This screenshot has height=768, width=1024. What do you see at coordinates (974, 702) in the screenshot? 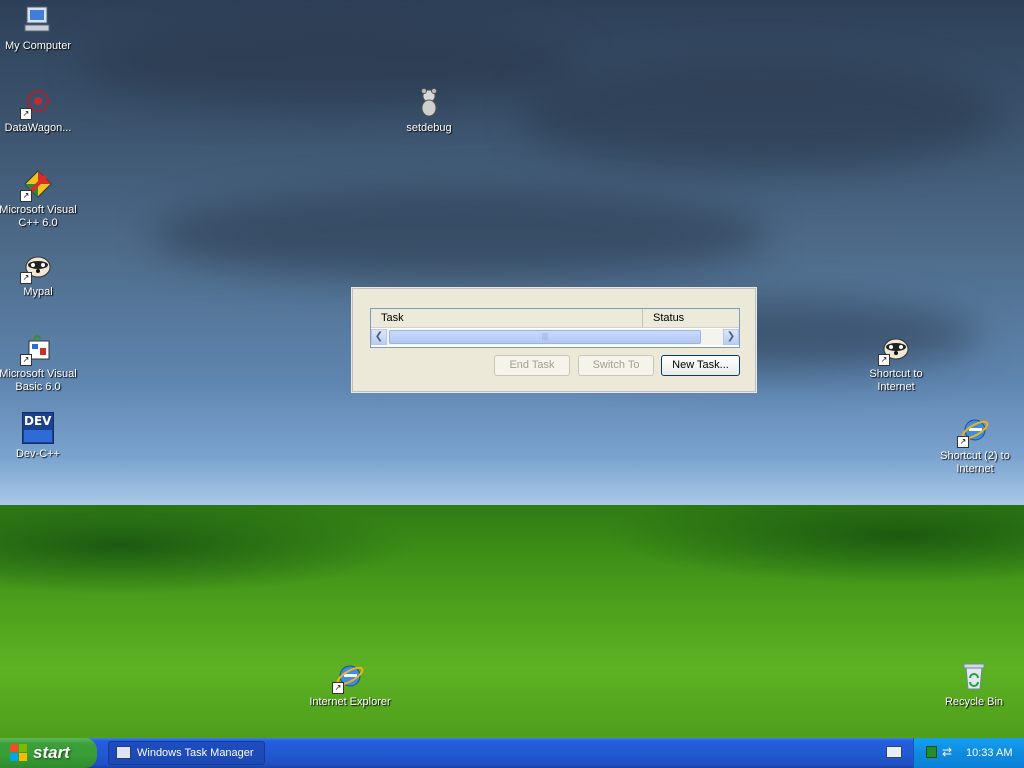
I see `icon-label: Recycle Bin` at bounding box center [974, 702].